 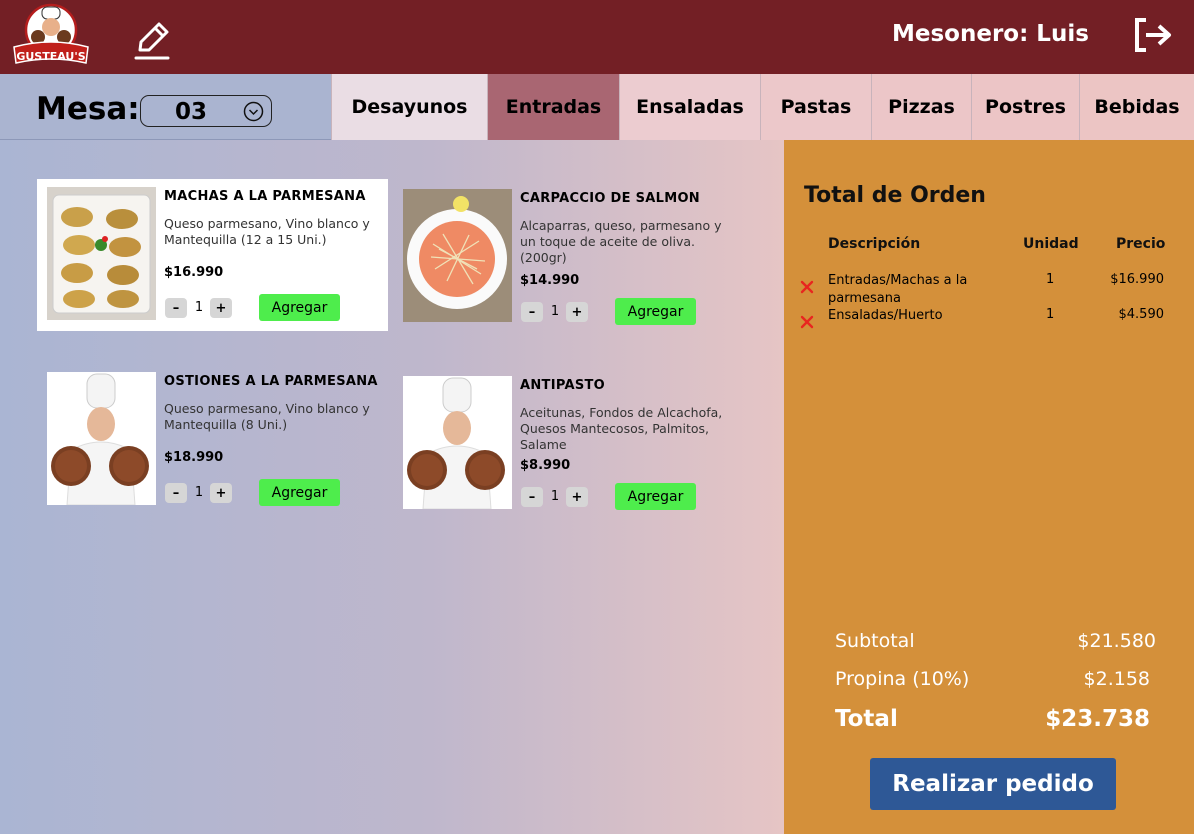 I want to click on product-name: ANTIPASTO, so click(x=563, y=385).